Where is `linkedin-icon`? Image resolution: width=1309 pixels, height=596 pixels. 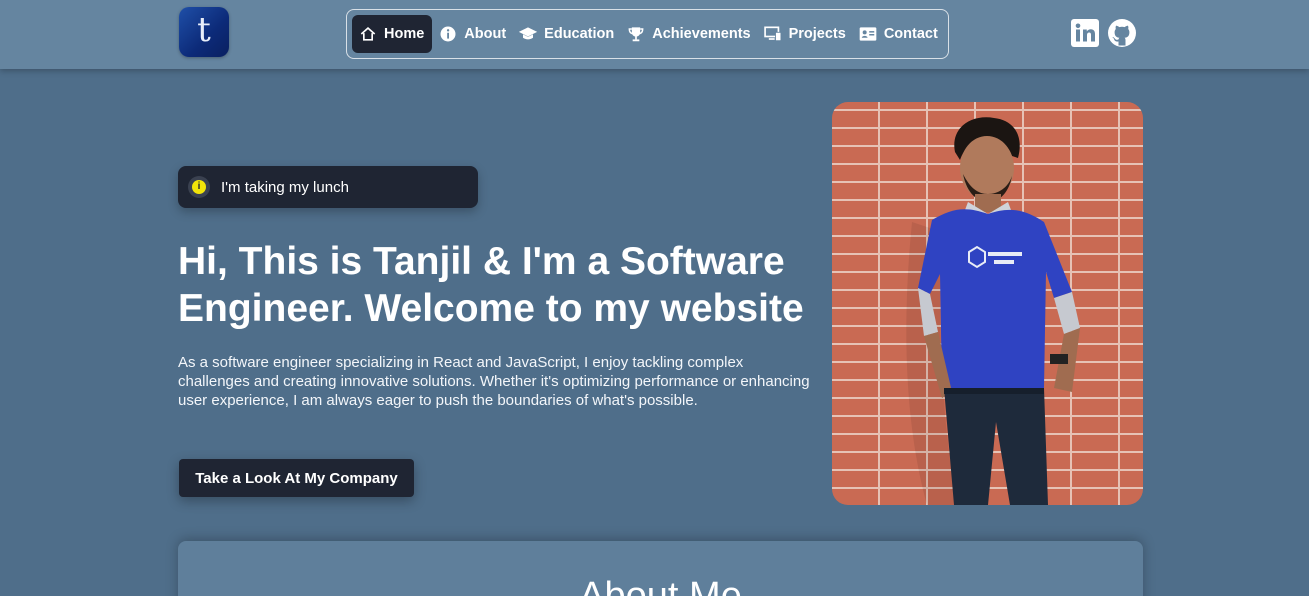
linkedin-icon is located at coordinates (1085, 33).